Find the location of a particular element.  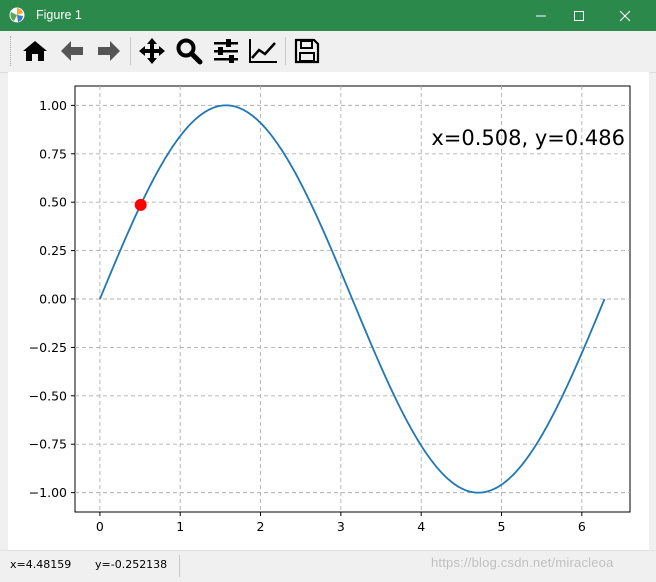

y-tick-label: −0.50 is located at coordinates (48, 395).